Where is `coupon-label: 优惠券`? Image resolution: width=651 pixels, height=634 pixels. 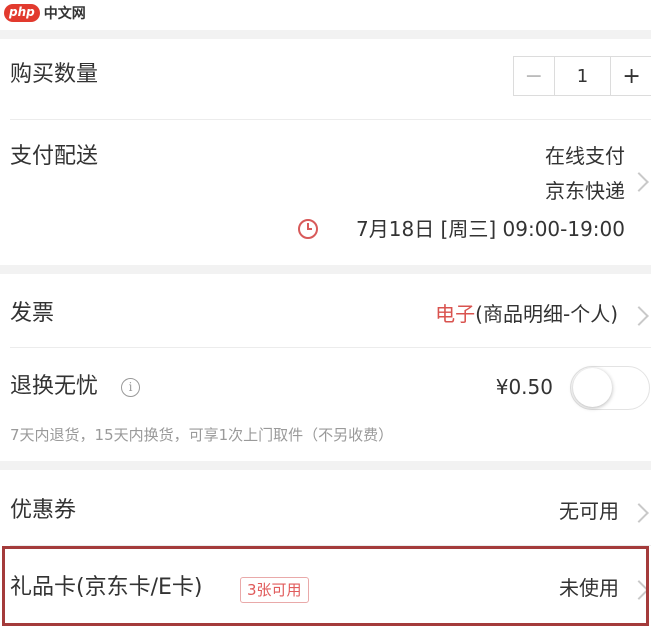 coupon-label: 优惠券 is located at coordinates (43, 510).